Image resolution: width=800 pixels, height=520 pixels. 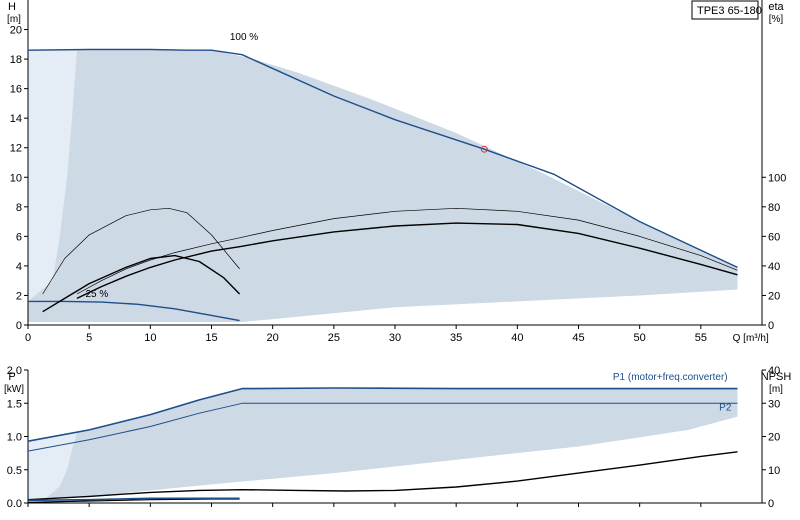 I want to click on y-tick-label-left: 14, so click(x=16, y=119).